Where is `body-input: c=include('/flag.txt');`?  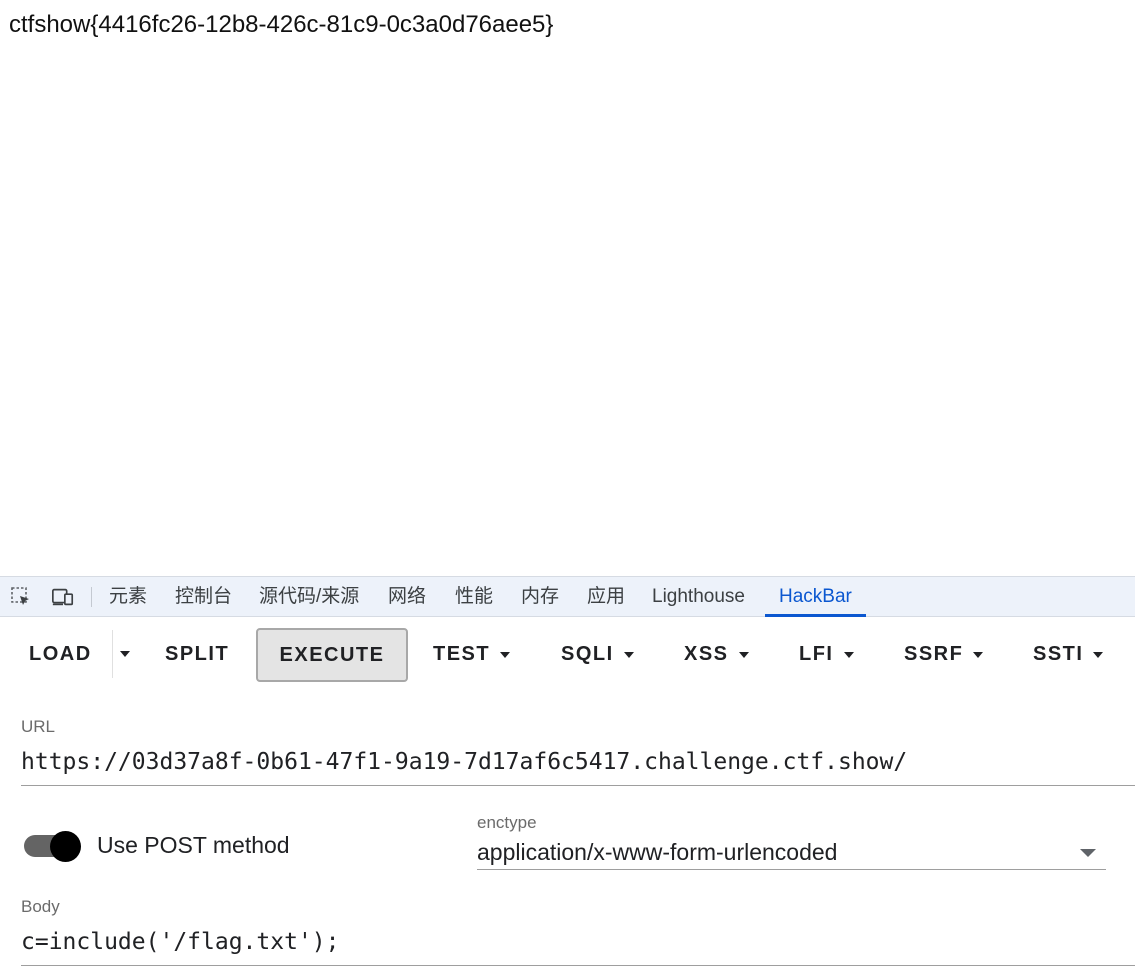 body-input: c=include('/flag.txt'); is located at coordinates (180, 942).